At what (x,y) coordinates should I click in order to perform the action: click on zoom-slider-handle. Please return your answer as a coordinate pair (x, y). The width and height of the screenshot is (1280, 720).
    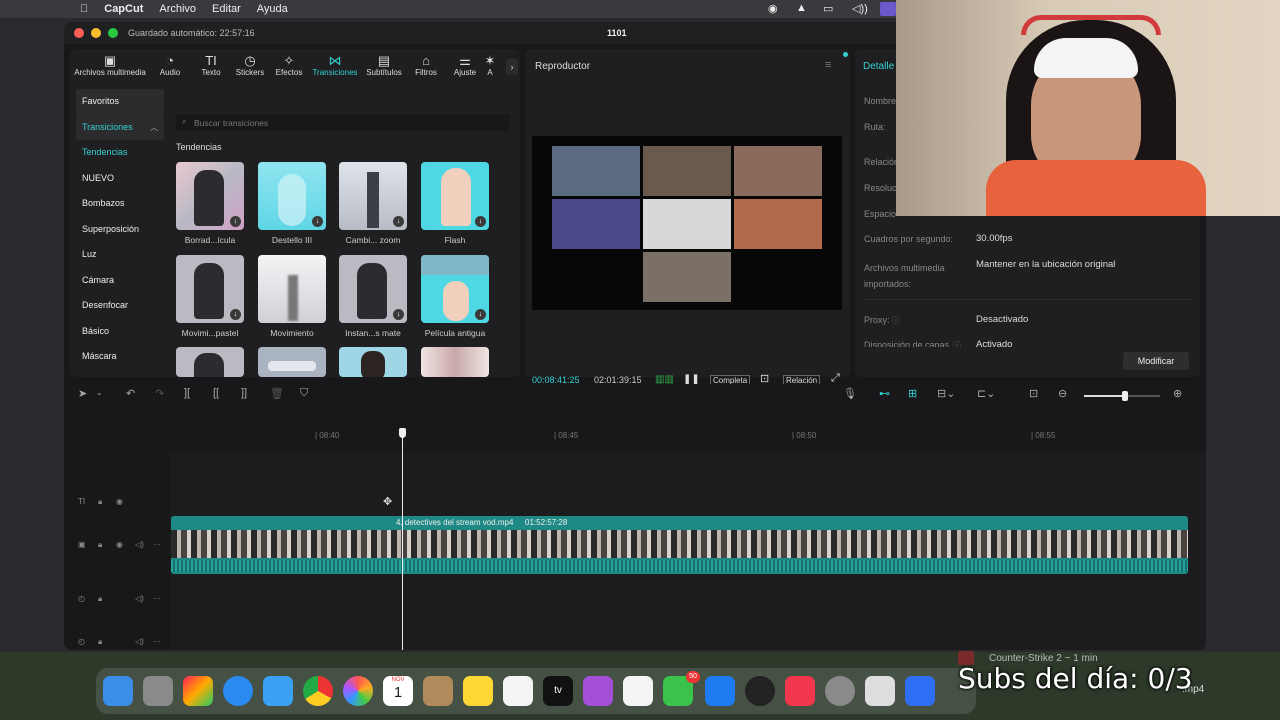
    Looking at the image, I should click on (1125, 396).